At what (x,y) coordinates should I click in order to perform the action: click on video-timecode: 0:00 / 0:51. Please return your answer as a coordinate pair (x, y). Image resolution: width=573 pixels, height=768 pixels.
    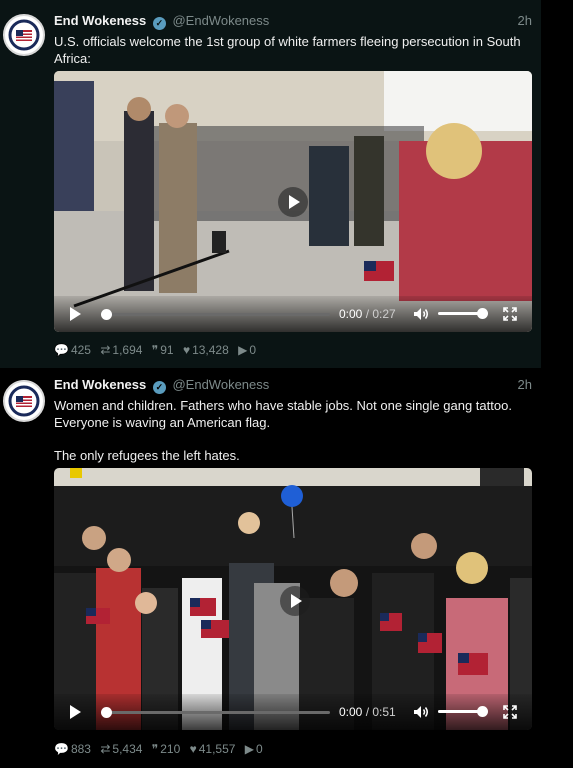
    Looking at the image, I should click on (367, 712).